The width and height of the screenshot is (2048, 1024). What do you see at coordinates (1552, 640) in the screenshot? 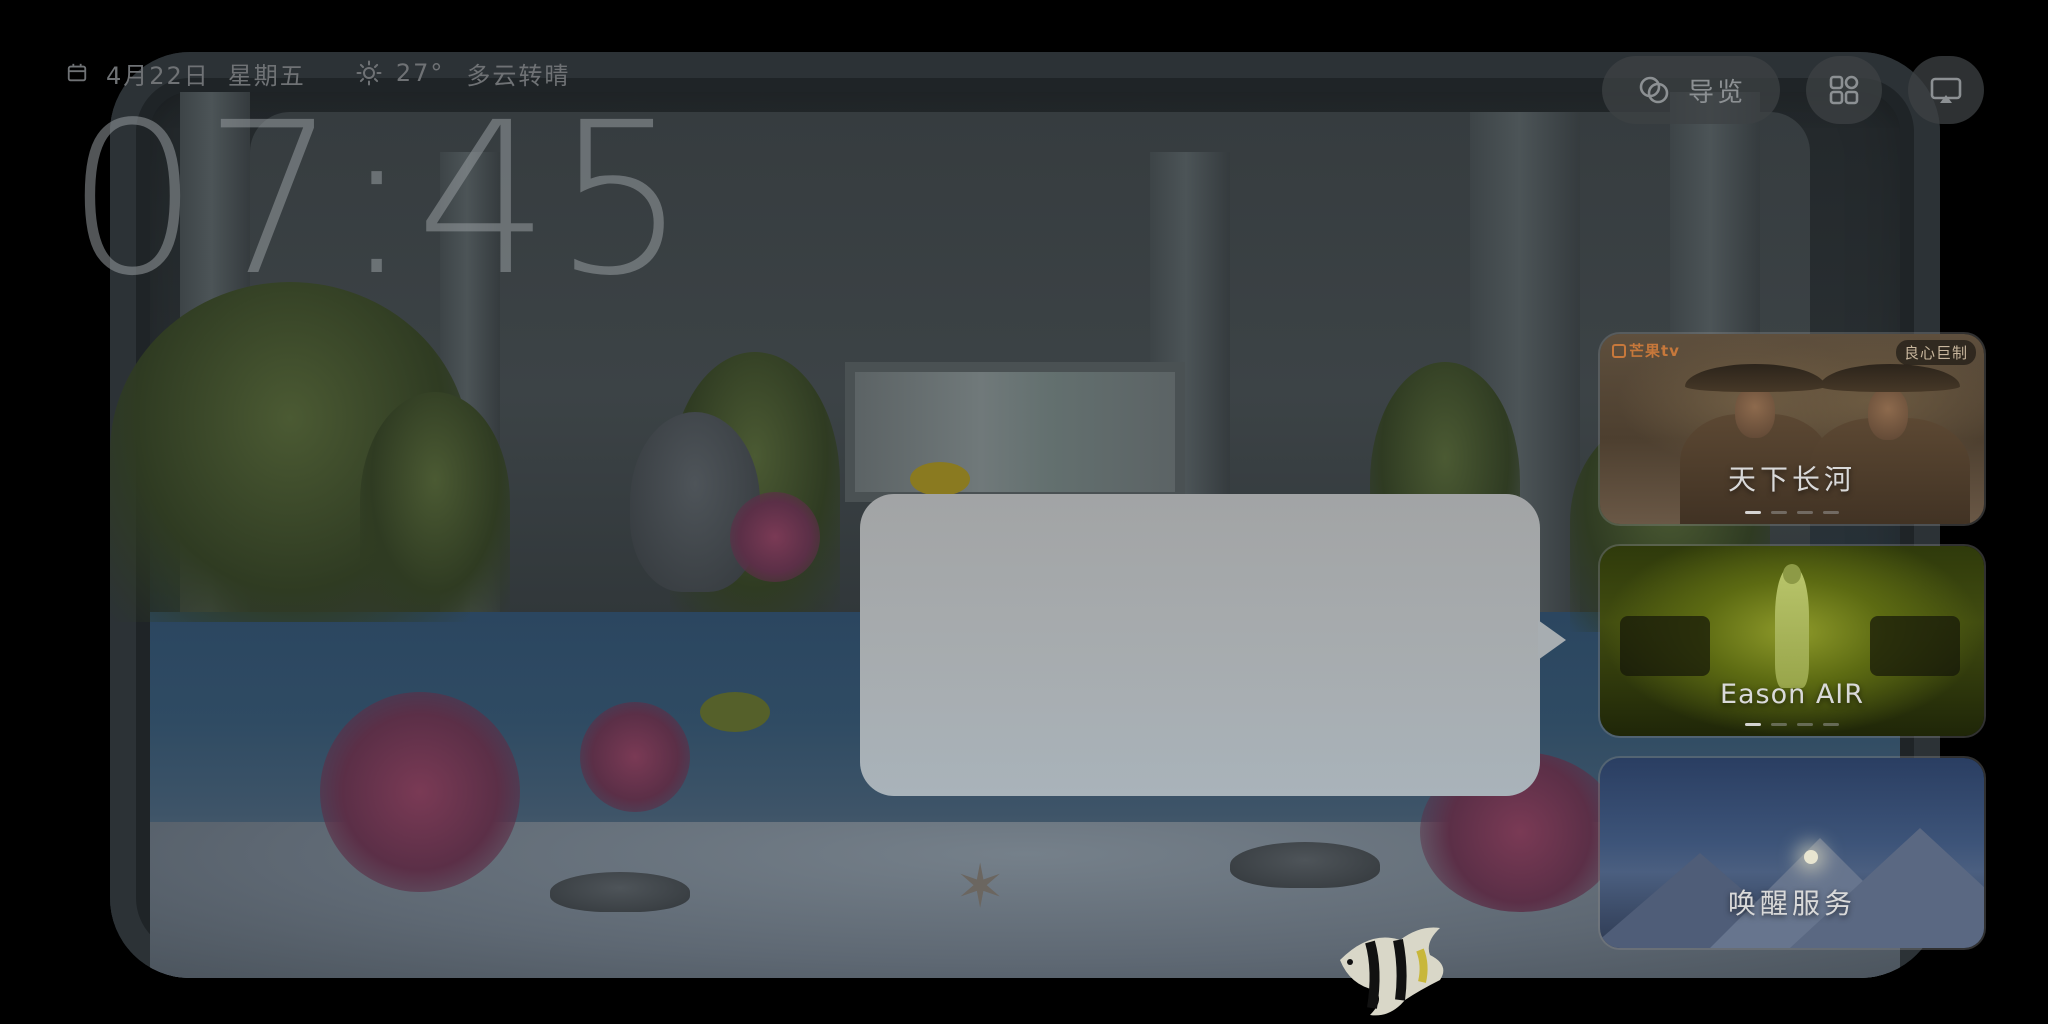
I see `popup-pointer` at bounding box center [1552, 640].